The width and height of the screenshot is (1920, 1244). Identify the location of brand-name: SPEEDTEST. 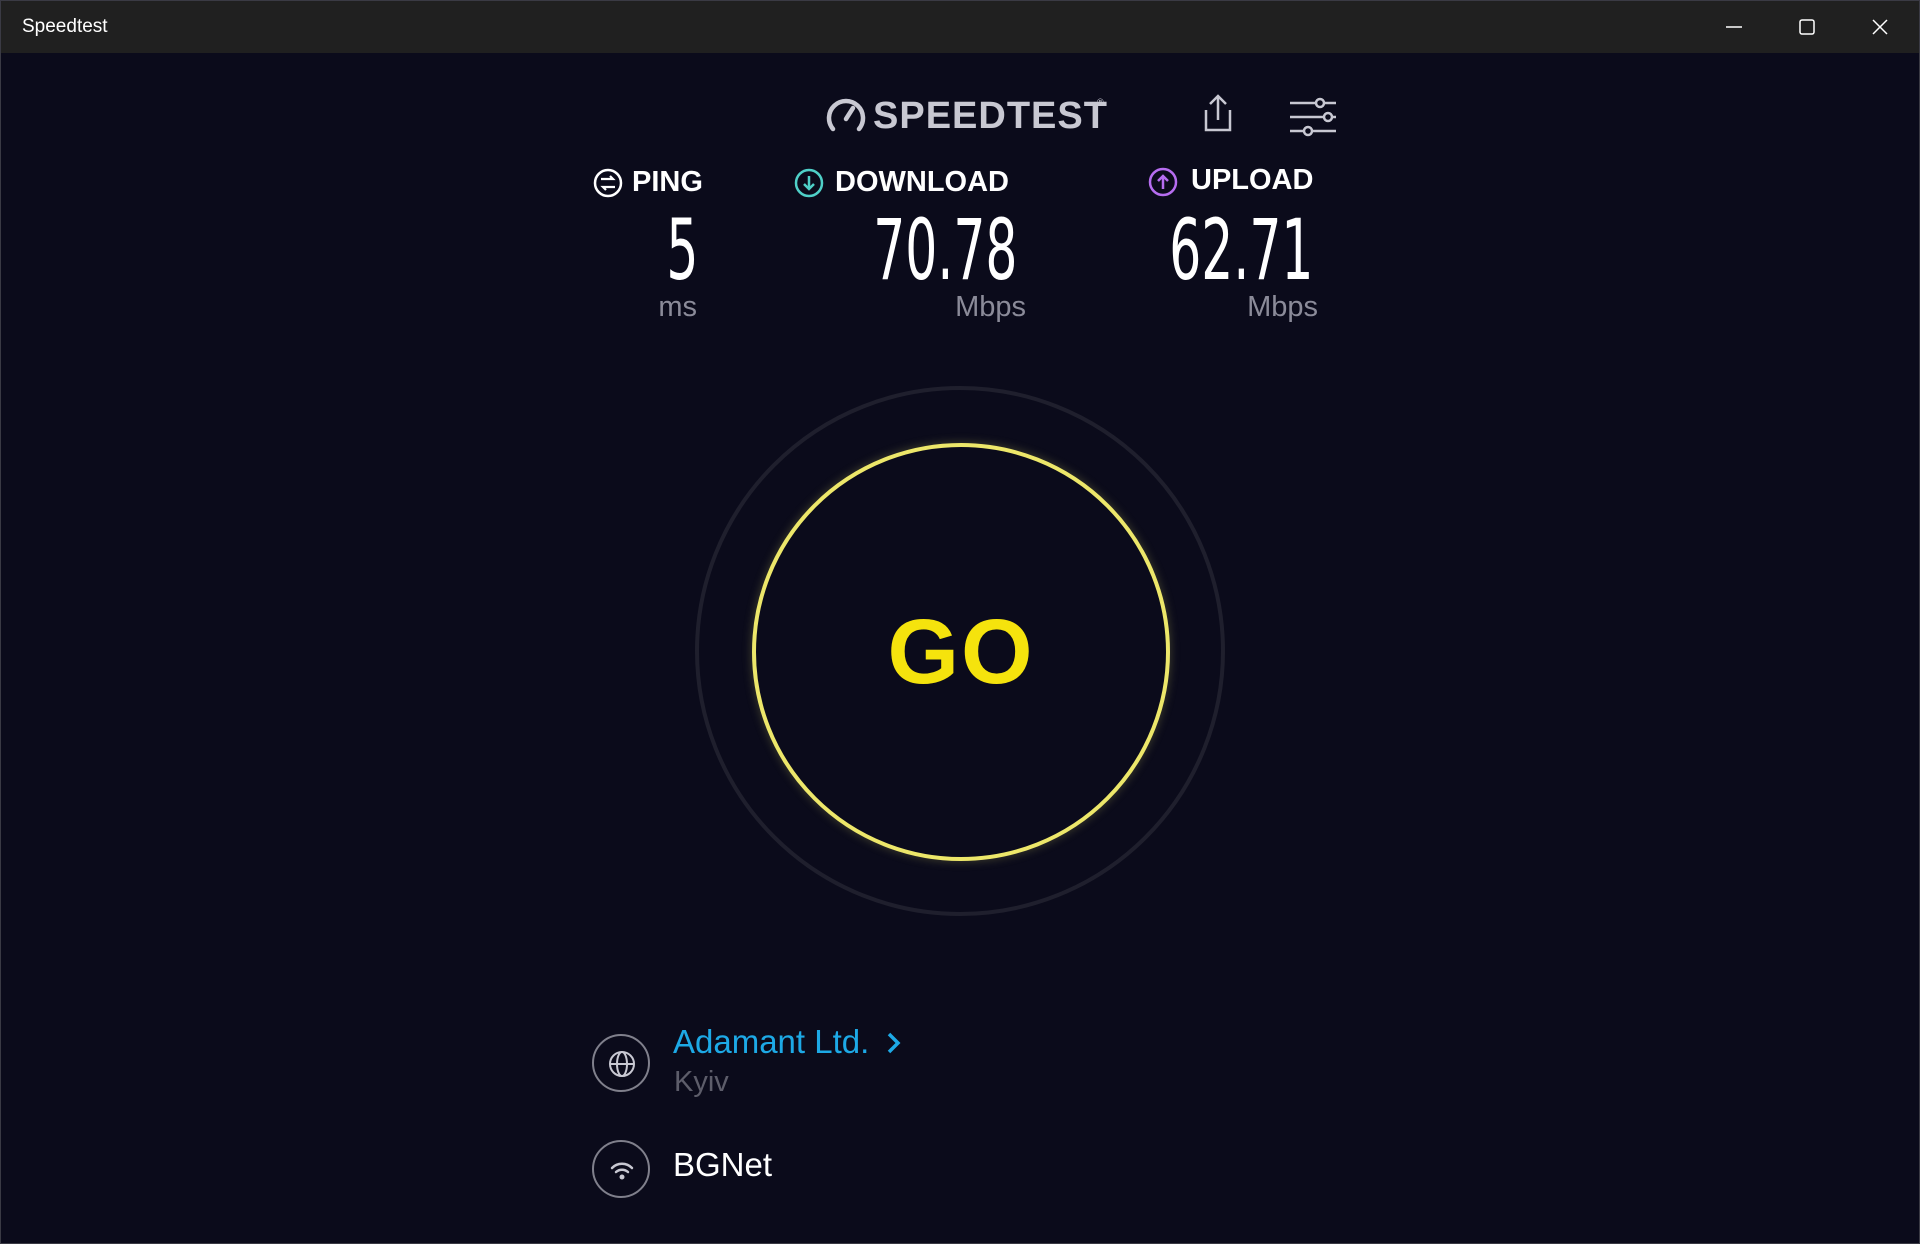
(990, 116).